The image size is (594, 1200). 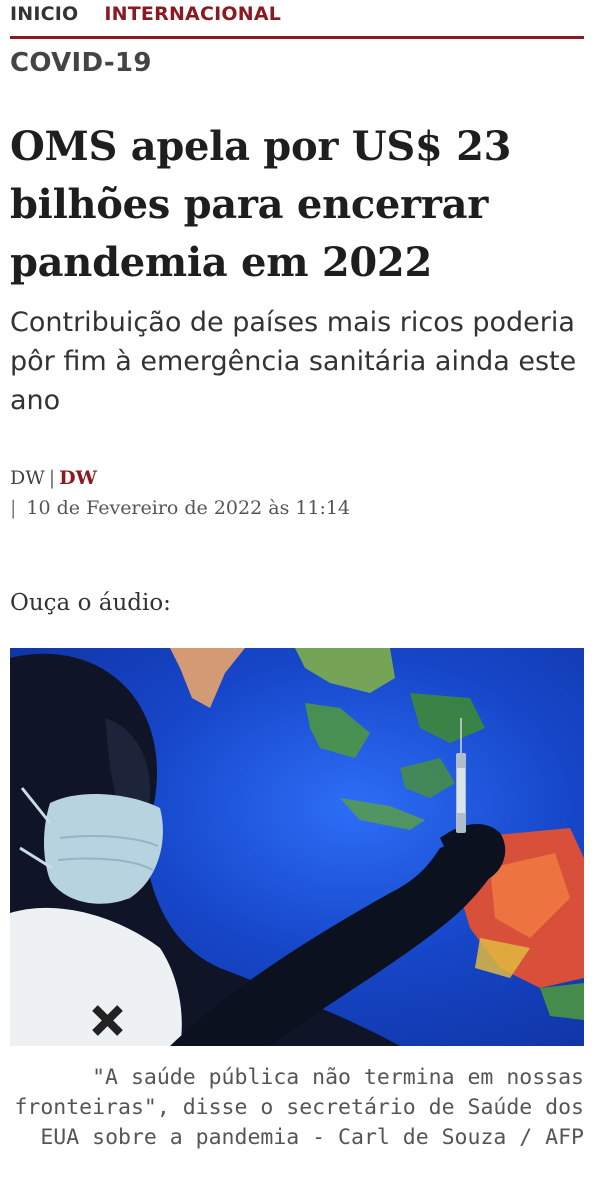 What do you see at coordinates (44, 14) in the screenshot?
I see `breadcrumb-home-link: INICIO` at bounding box center [44, 14].